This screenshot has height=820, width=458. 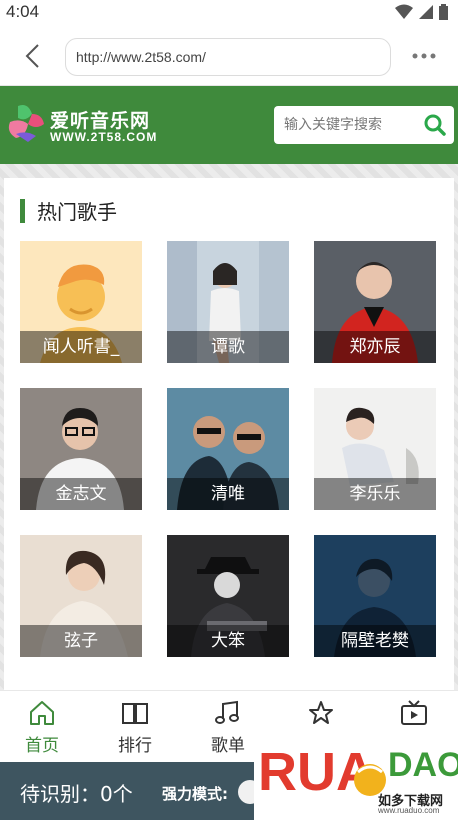 I want to click on artist-name: 清唯, so click(x=228, y=494).